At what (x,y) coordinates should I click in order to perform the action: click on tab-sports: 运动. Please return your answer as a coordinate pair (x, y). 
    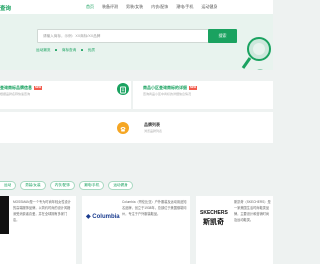
    Looking at the image, I should click on (8, 185).